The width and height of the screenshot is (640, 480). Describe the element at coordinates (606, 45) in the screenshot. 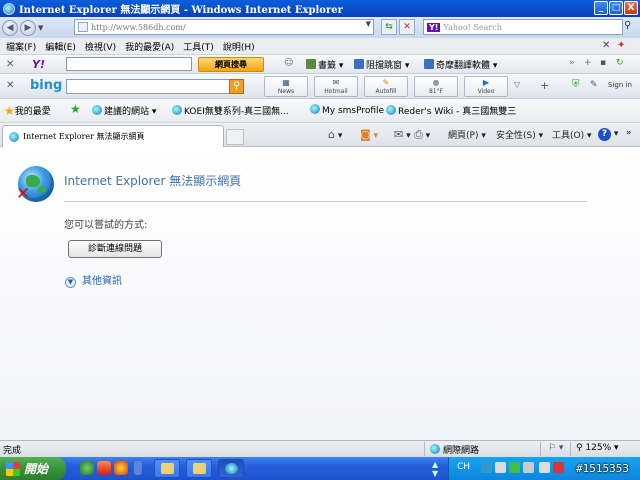

I see `close-menu-icon: ✕` at that location.